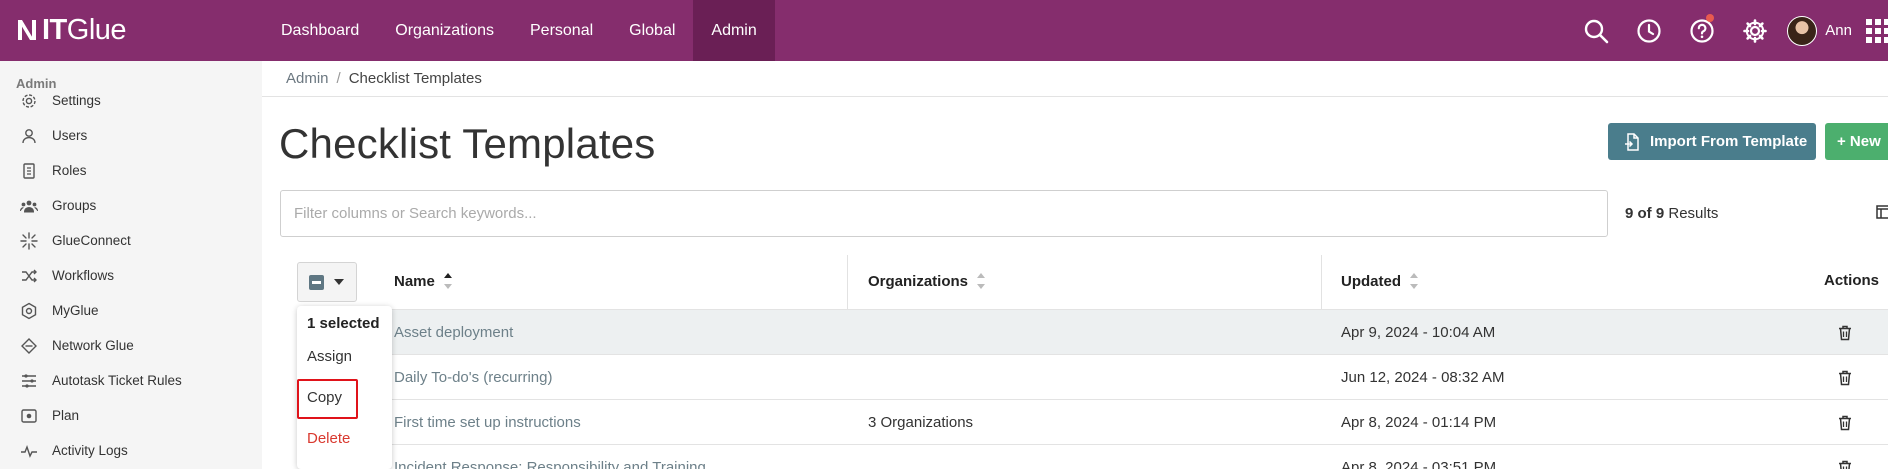 Image resolution: width=1888 pixels, height=469 pixels. I want to click on breadcrumb-current: Checklist Templates, so click(415, 78).